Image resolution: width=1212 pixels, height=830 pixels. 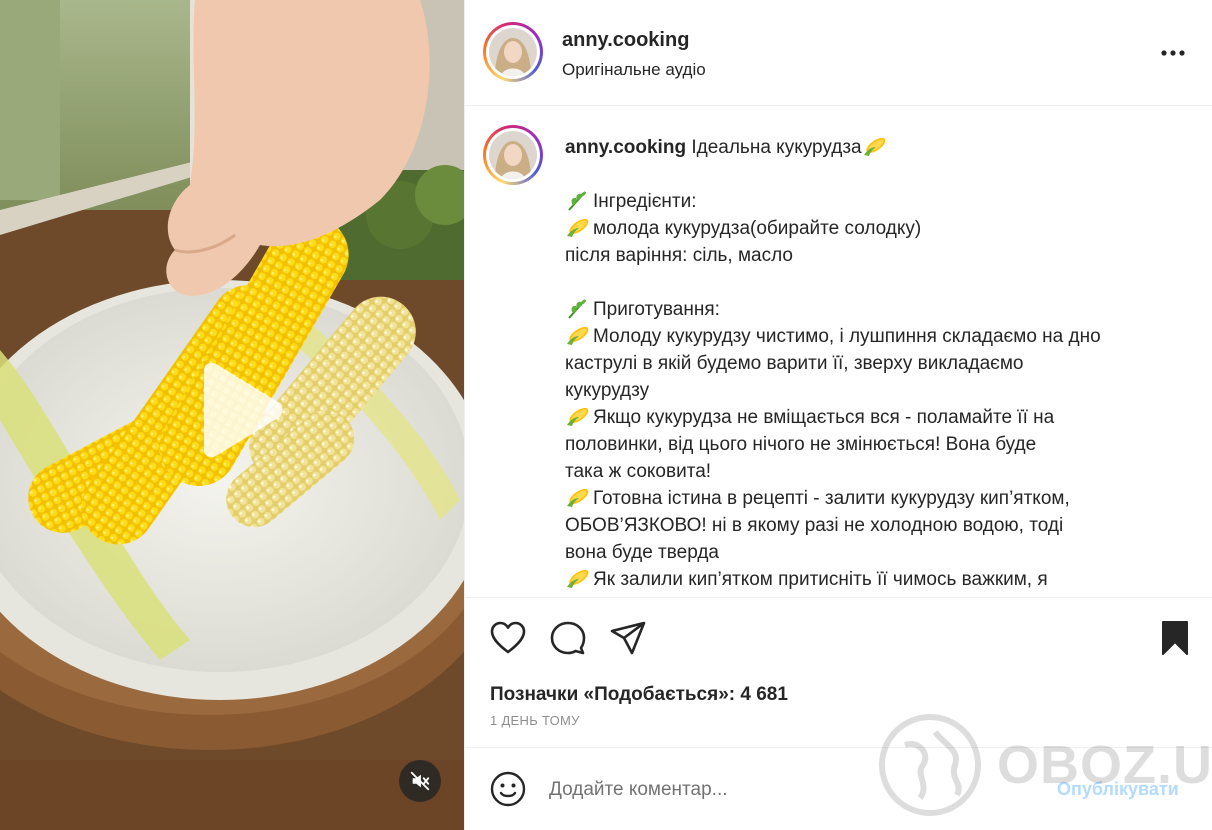 I want to click on likes-count: Позначки «Подобається»: 4 681, so click(x=639, y=695).